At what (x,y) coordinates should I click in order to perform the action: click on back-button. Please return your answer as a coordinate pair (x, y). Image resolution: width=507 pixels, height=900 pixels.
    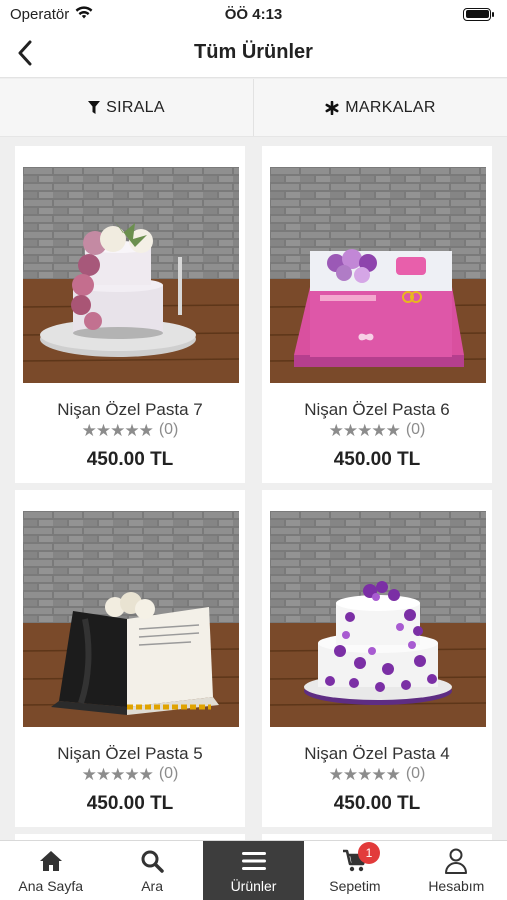
    Looking at the image, I should click on (25, 53).